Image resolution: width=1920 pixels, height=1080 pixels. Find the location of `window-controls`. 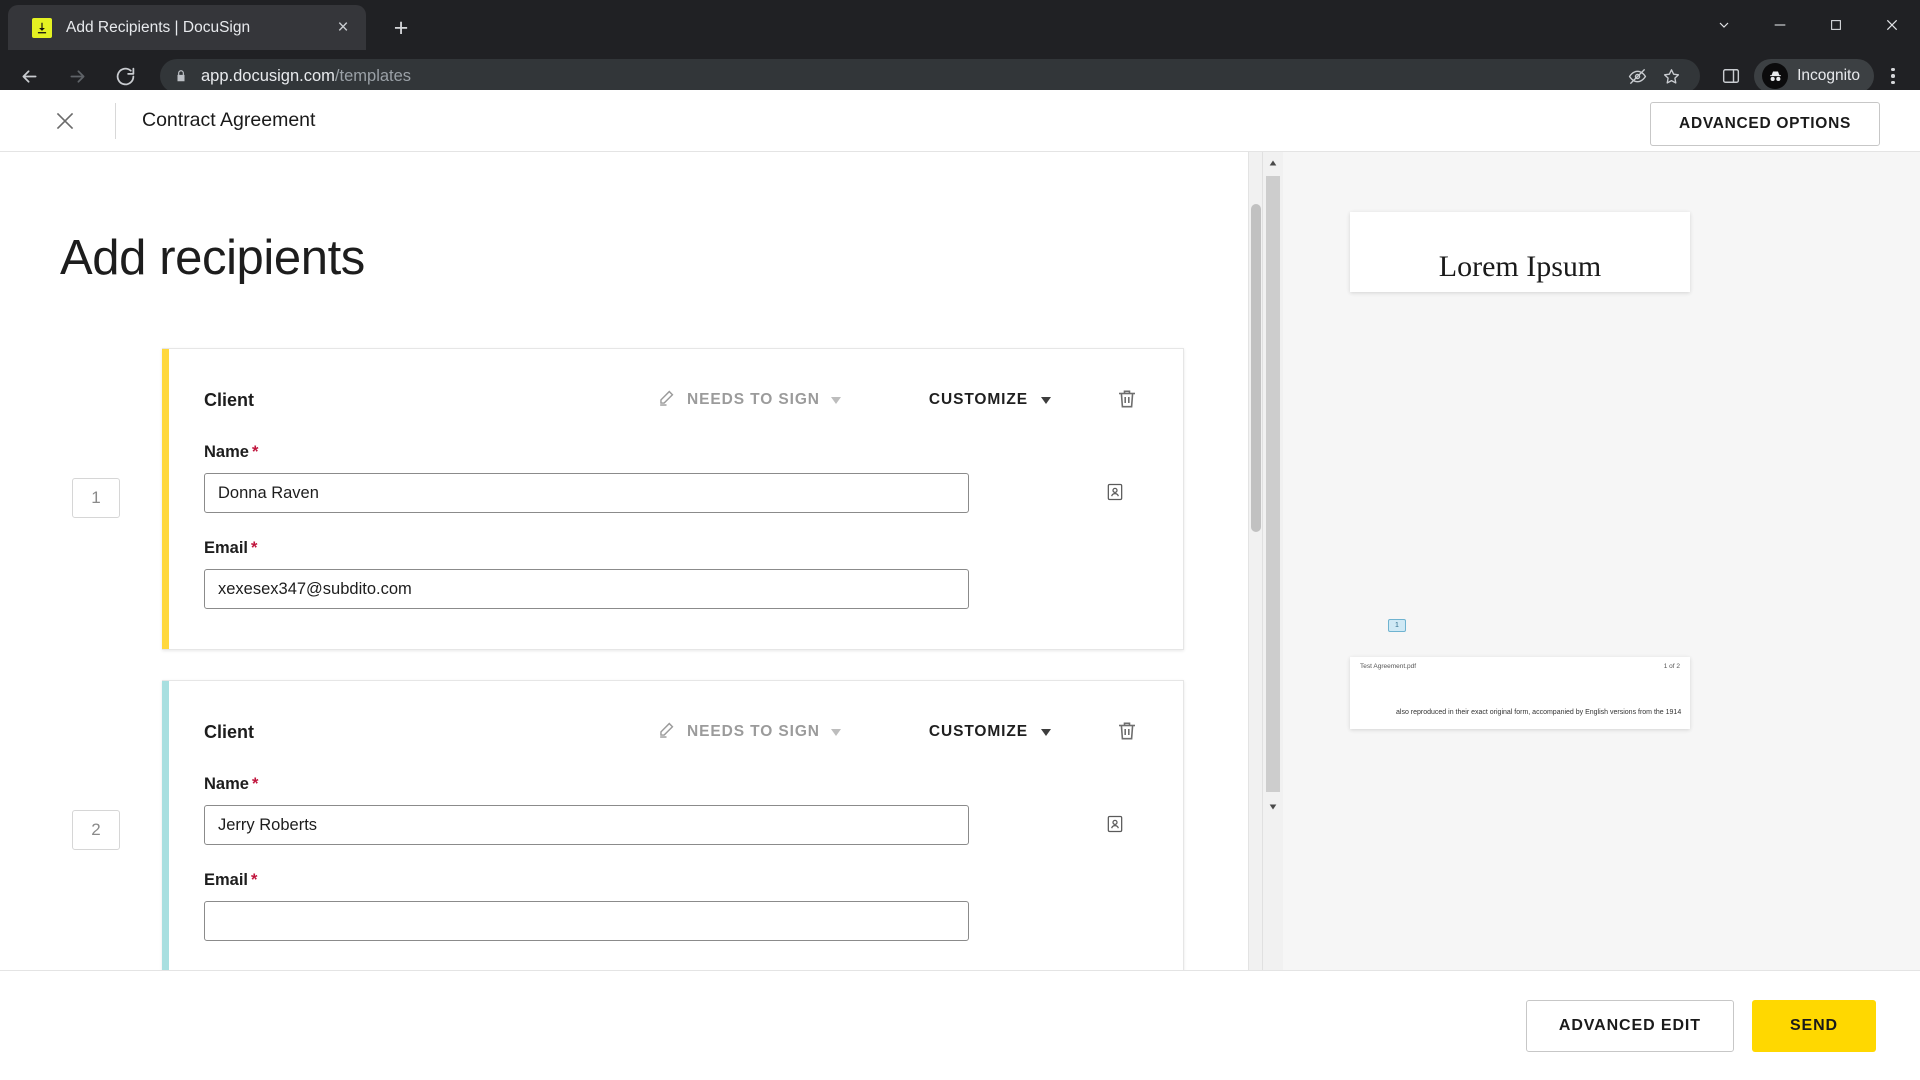

window-controls is located at coordinates (1808, 25).